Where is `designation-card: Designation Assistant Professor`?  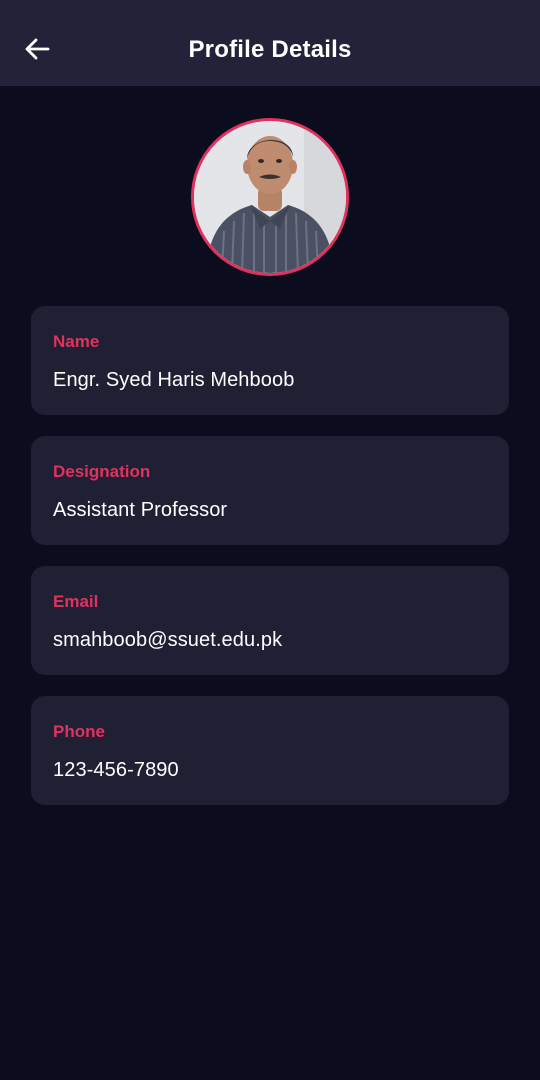
designation-card: Designation Assistant Professor is located at coordinates (270, 490).